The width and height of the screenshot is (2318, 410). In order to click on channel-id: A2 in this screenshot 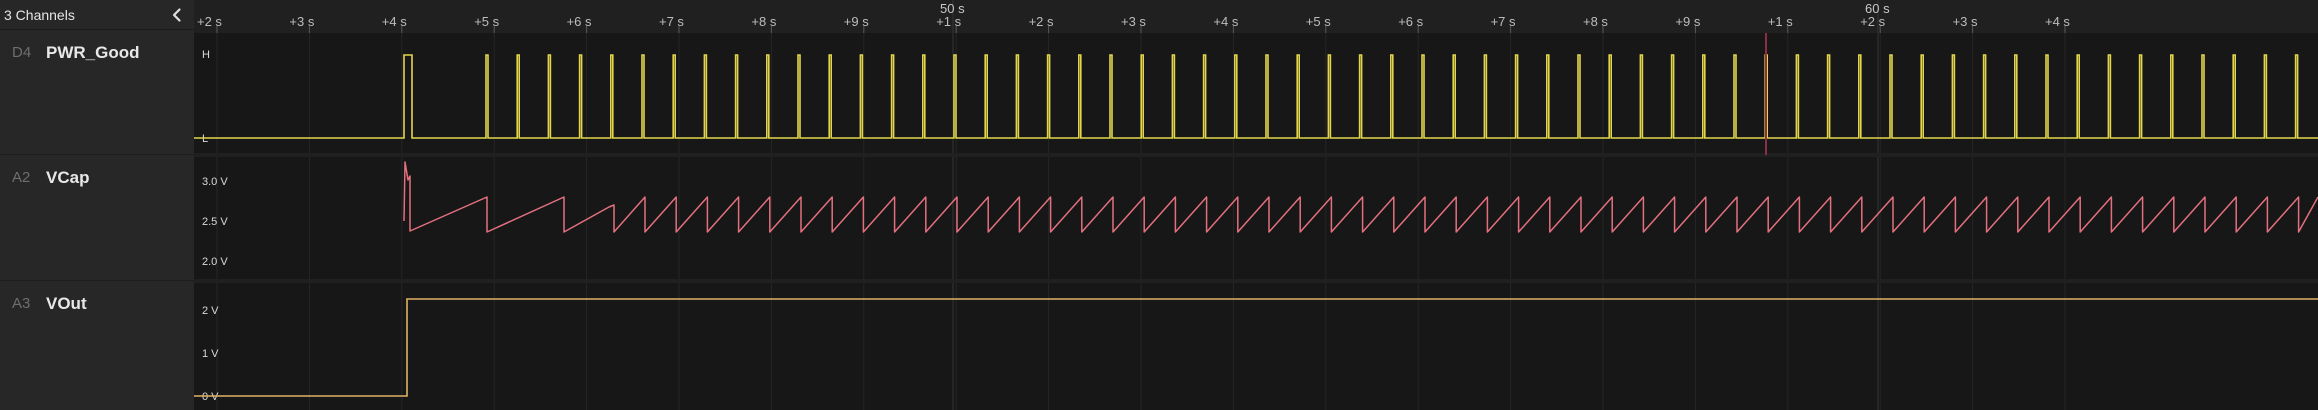, I will do `click(21, 177)`.